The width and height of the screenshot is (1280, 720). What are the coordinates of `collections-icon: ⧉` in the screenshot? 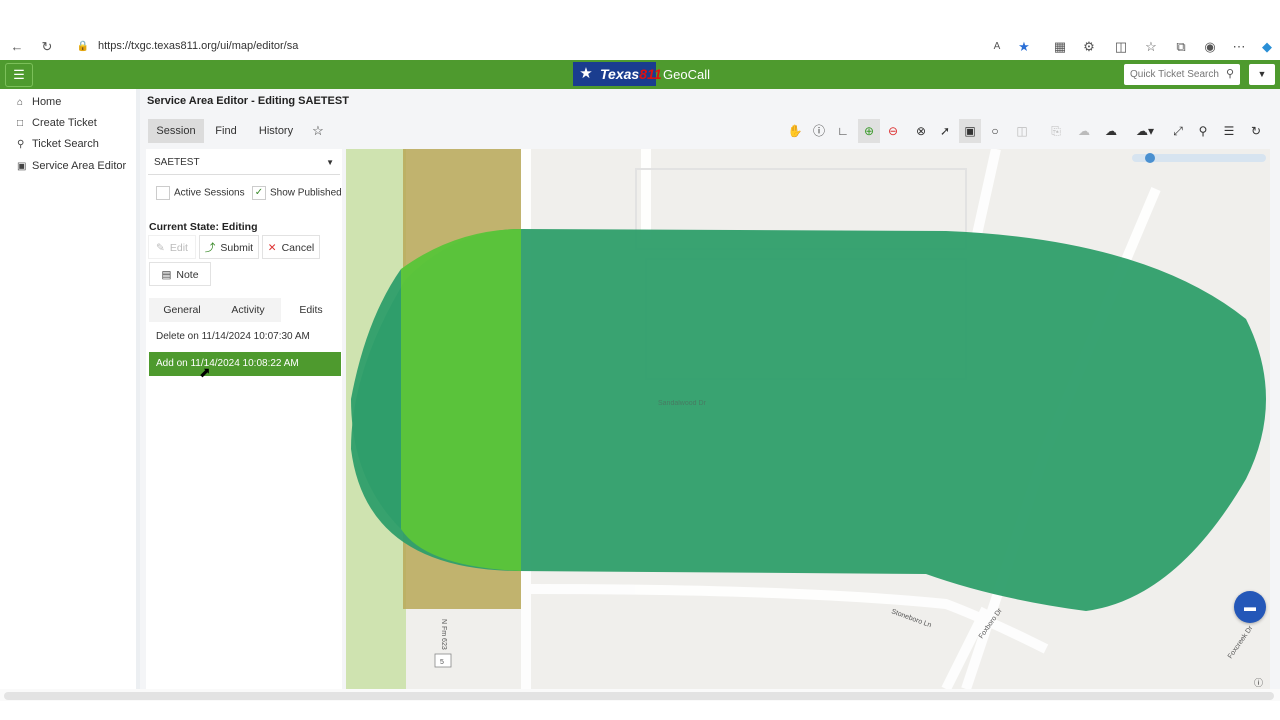 It's located at (1181, 47).